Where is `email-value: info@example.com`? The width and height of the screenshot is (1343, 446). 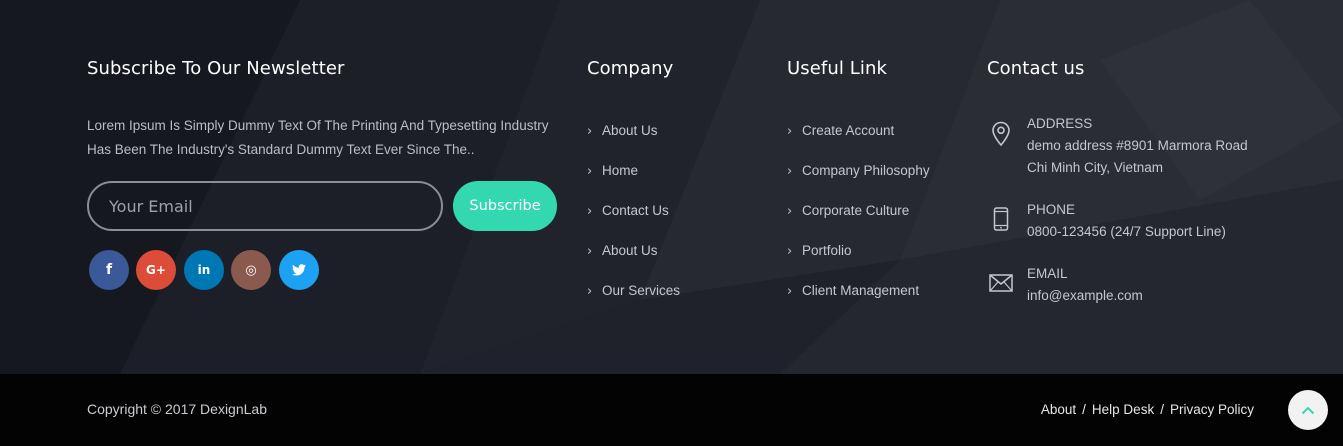 email-value: info@example.com is located at coordinates (1085, 296).